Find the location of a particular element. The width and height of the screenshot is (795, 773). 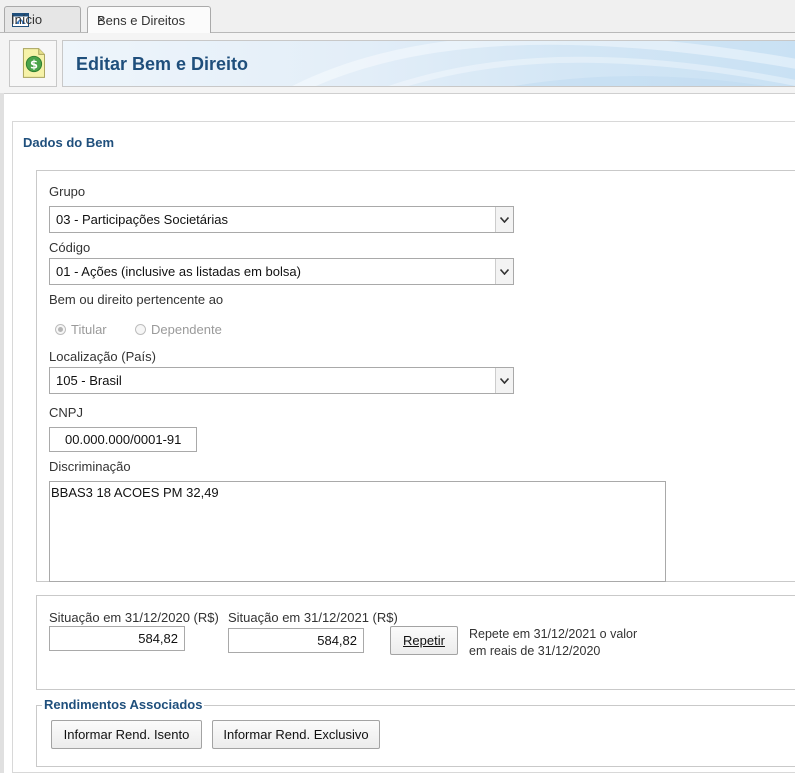

tab-bens-label: Bens e Direitos is located at coordinates (141, 20).